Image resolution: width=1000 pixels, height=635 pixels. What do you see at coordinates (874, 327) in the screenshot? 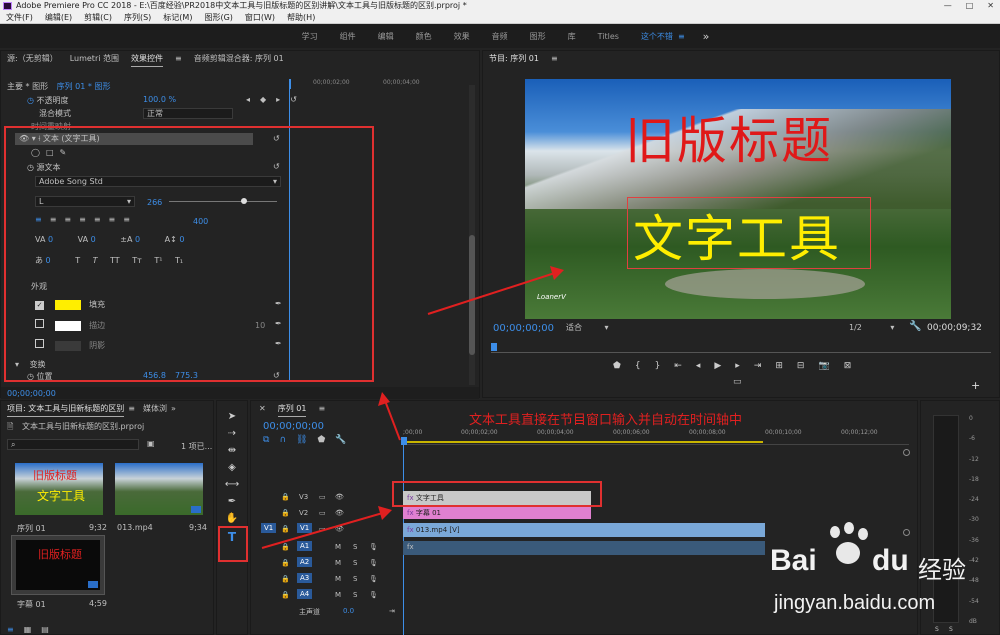
I see `resolution-dropdown: 1/2 ▾` at bounding box center [874, 327].